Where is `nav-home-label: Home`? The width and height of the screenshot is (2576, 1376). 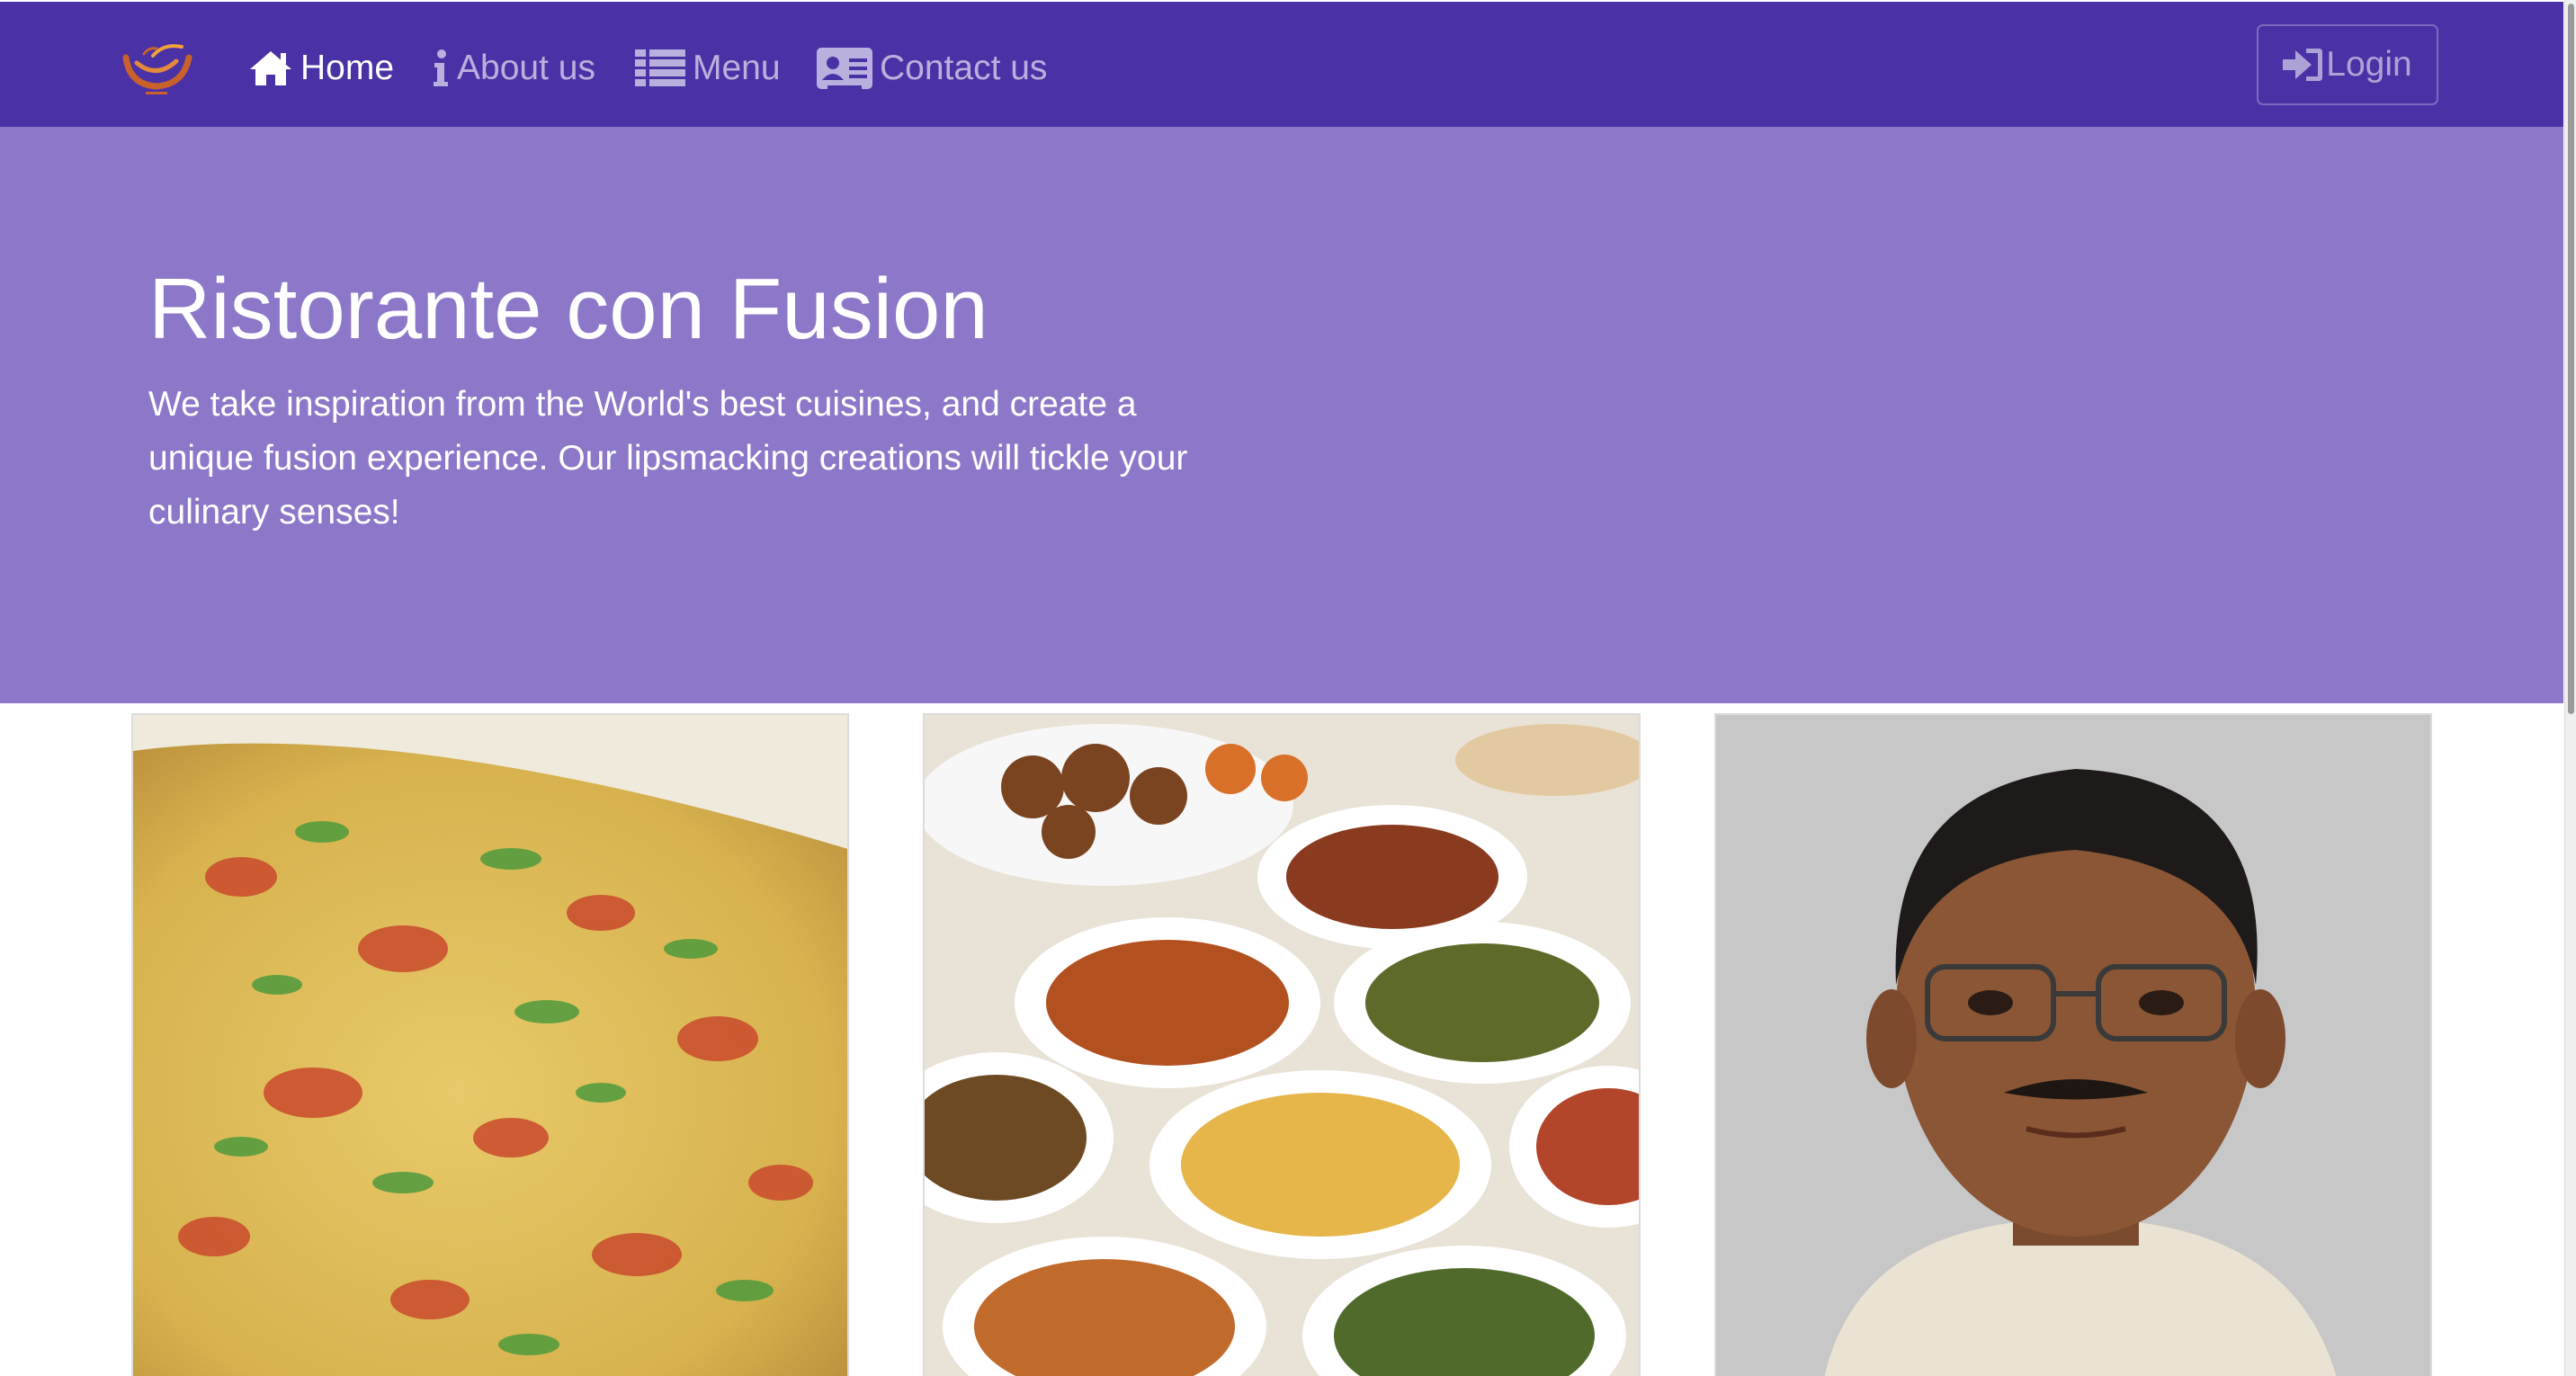 nav-home-label: Home is located at coordinates (347, 68).